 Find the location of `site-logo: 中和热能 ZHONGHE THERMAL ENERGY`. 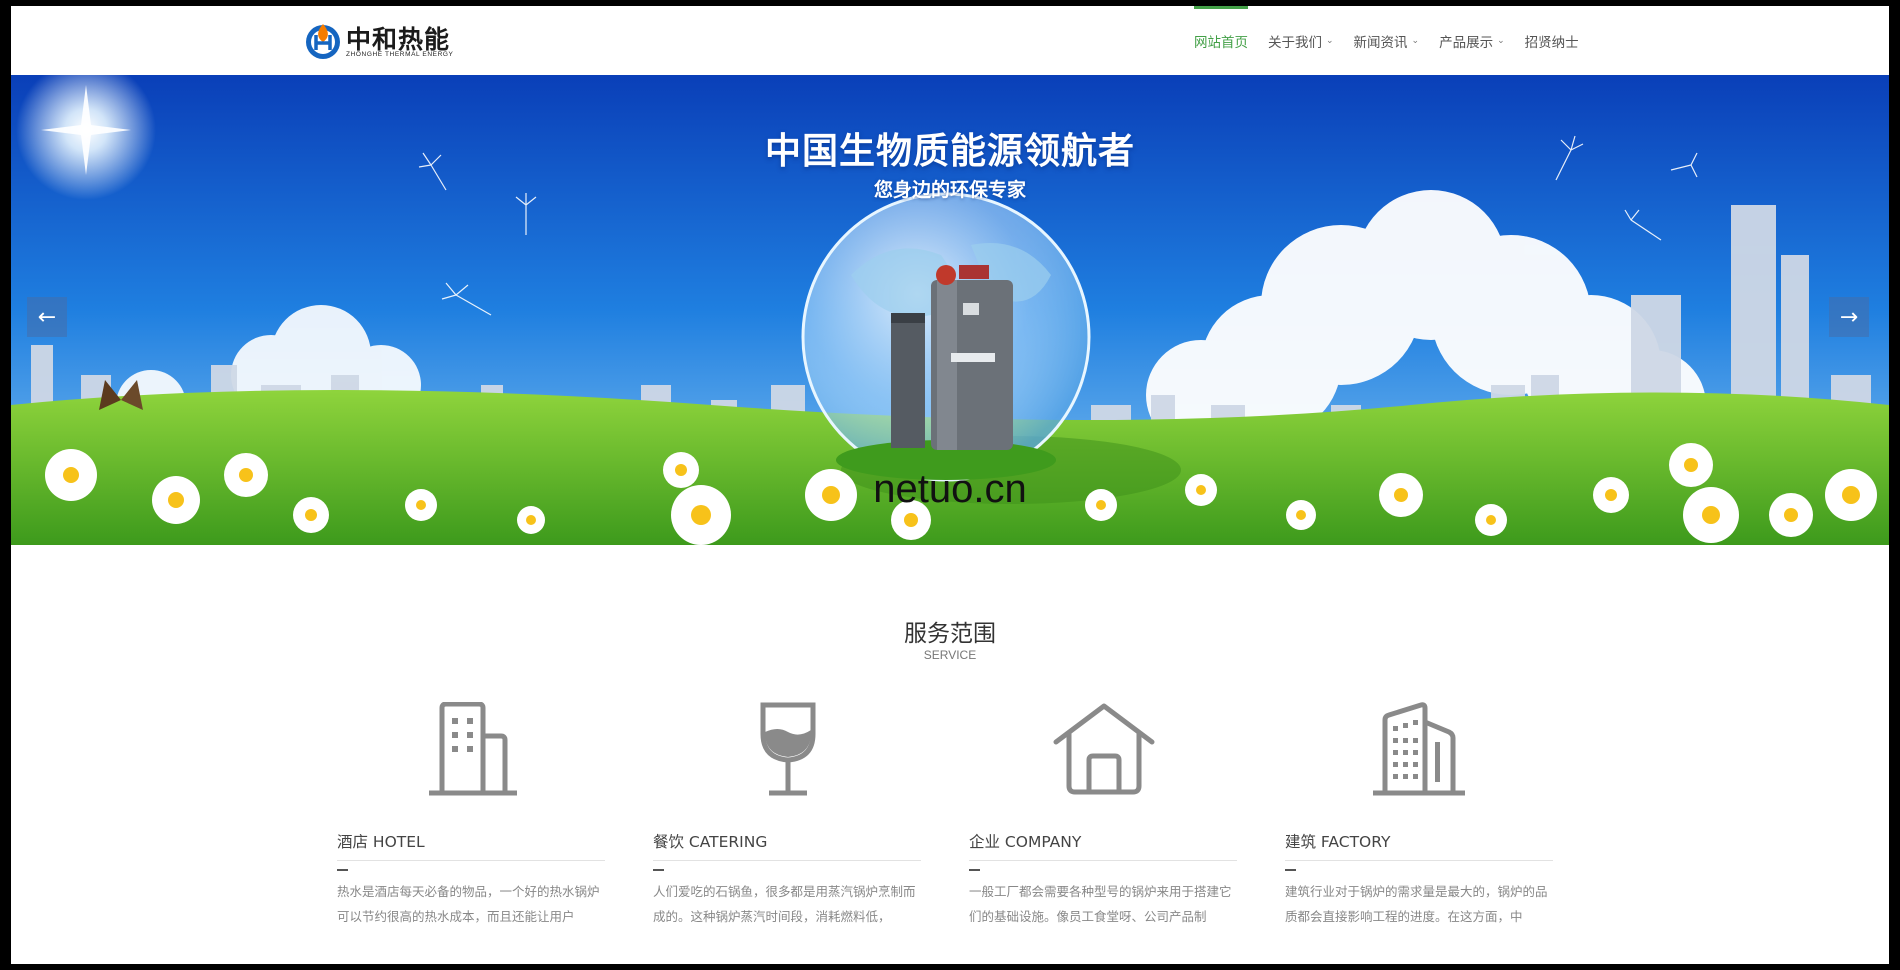

site-logo: 中和热能 ZHONGHE THERMAL ENERGY is located at coordinates (383, 41).